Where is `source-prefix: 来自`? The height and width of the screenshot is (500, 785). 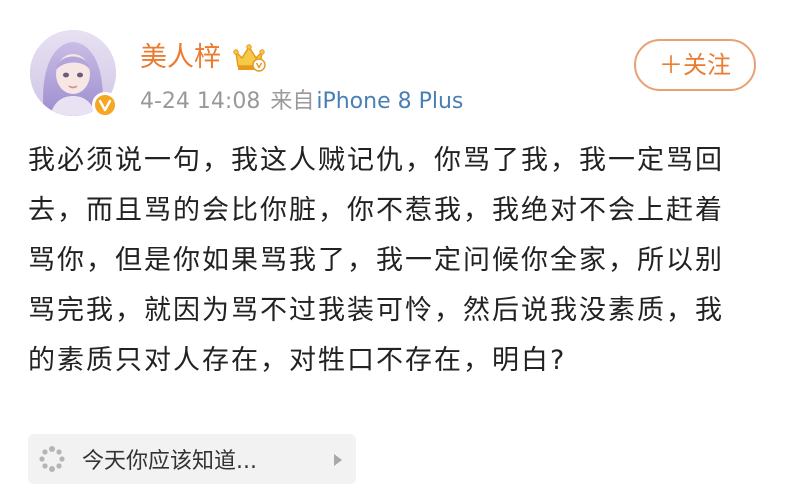
source-prefix: 来自 is located at coordinates (292, 101).